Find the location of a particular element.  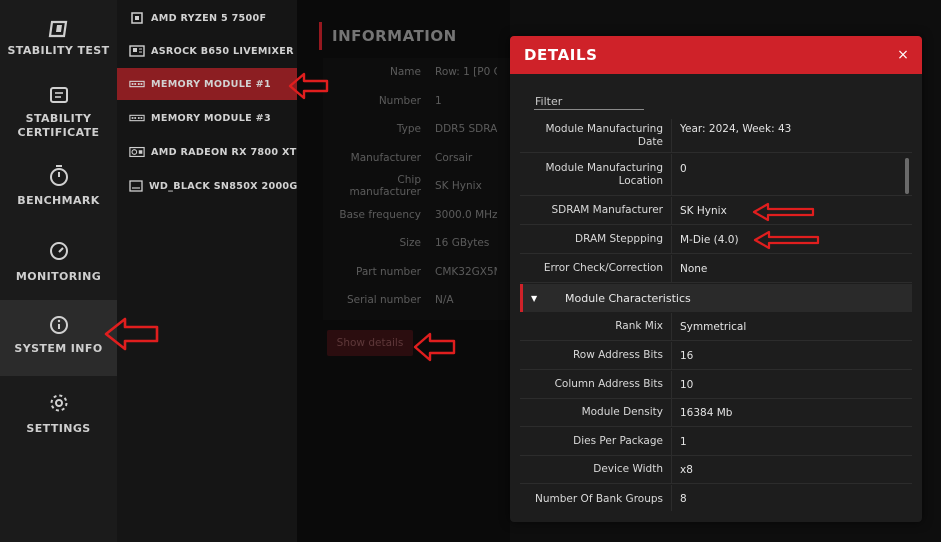

nav-item-settings: SETTINGS is located at coordinates (58, 413).